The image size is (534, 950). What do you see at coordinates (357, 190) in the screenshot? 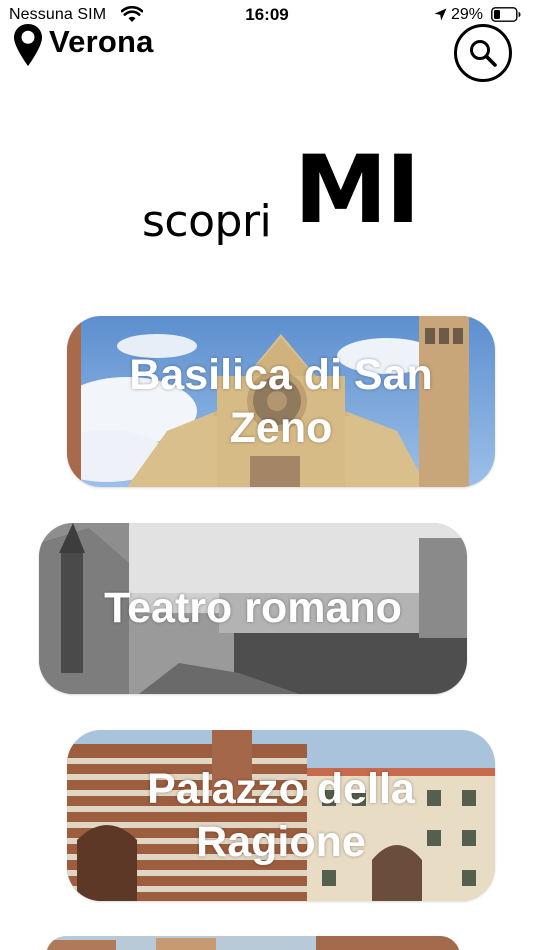
I see `logo-suffix: MI` at bounding box center [357, 190].